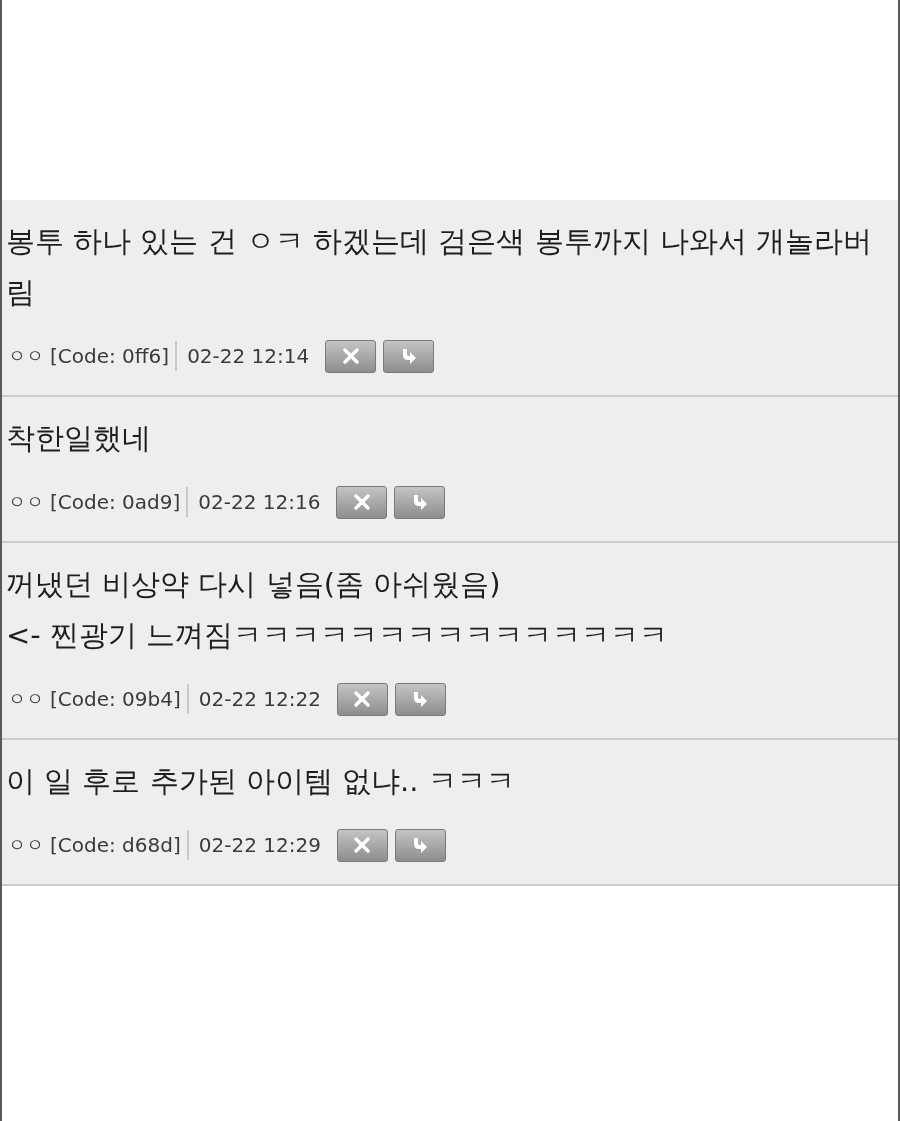  I want to click on comment-text: 봉투 하나 있는 건 ㅇㅋ 하겠는데 검은색 봉투까지 나와서 개놀라버림, so click(439, 267).